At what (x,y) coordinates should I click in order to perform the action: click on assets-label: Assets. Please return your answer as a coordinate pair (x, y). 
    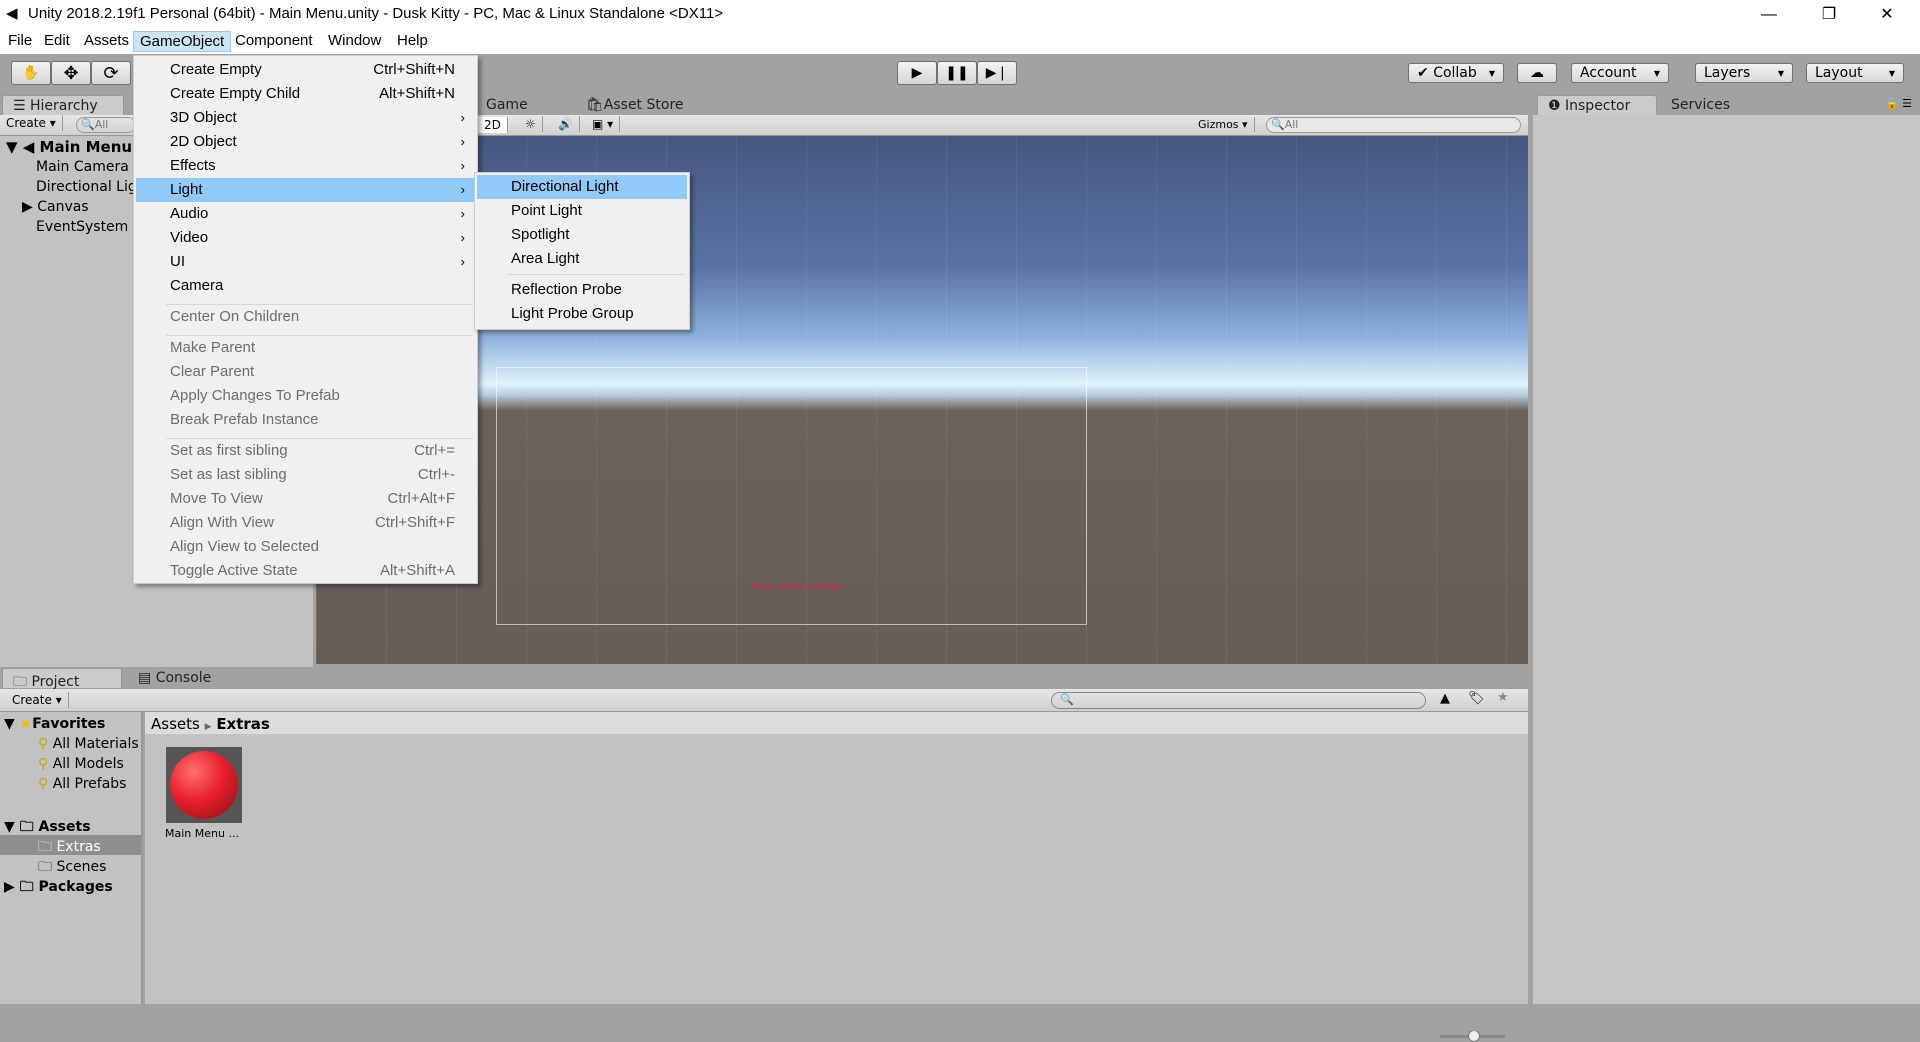
    Looking at the image, I should click on (64, 827).